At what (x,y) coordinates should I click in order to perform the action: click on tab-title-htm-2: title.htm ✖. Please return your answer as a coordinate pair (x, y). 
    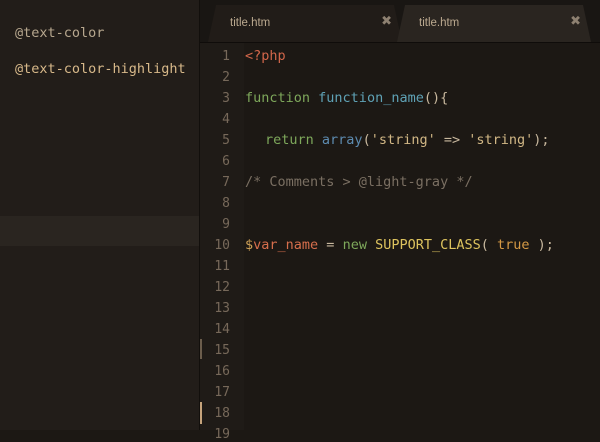
    Looking at the image, I should click on (494, 23).